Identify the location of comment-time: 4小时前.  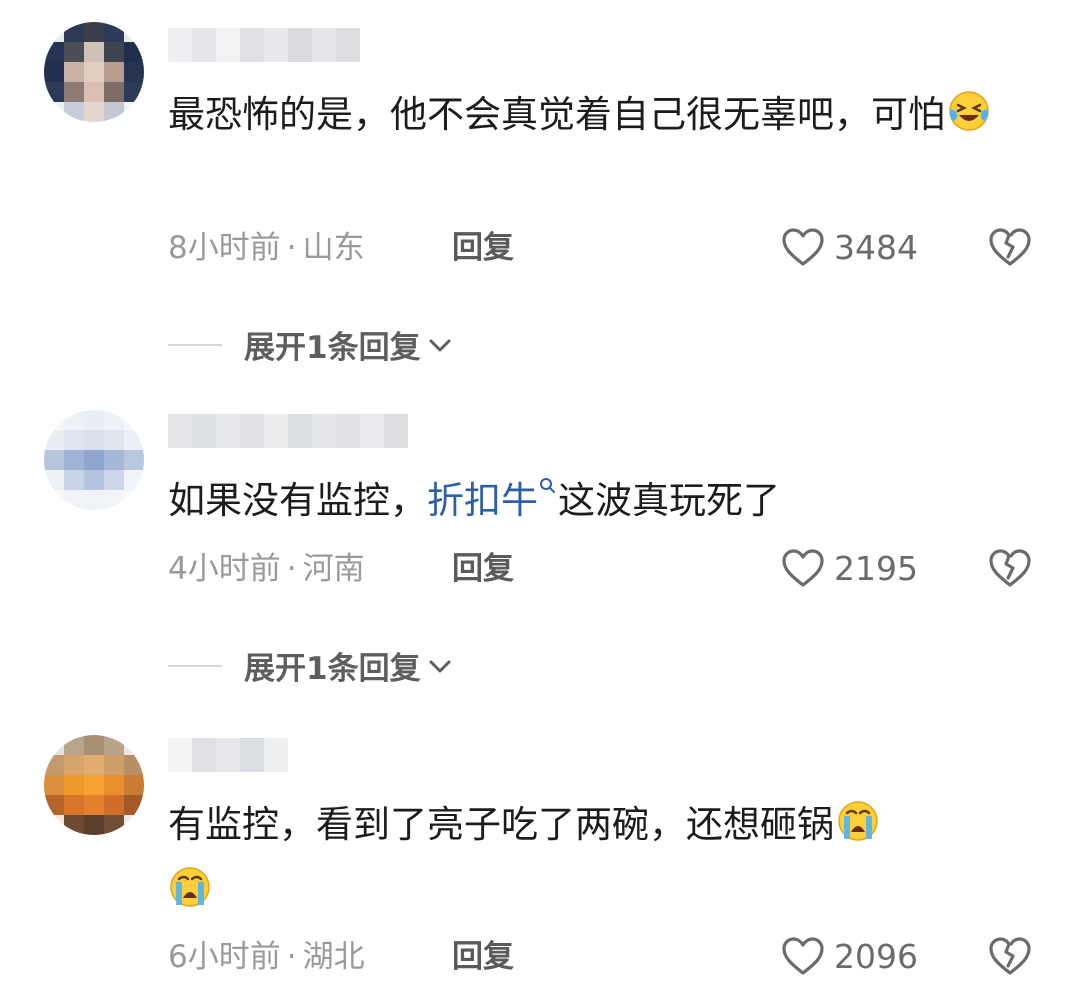
(224, 569).